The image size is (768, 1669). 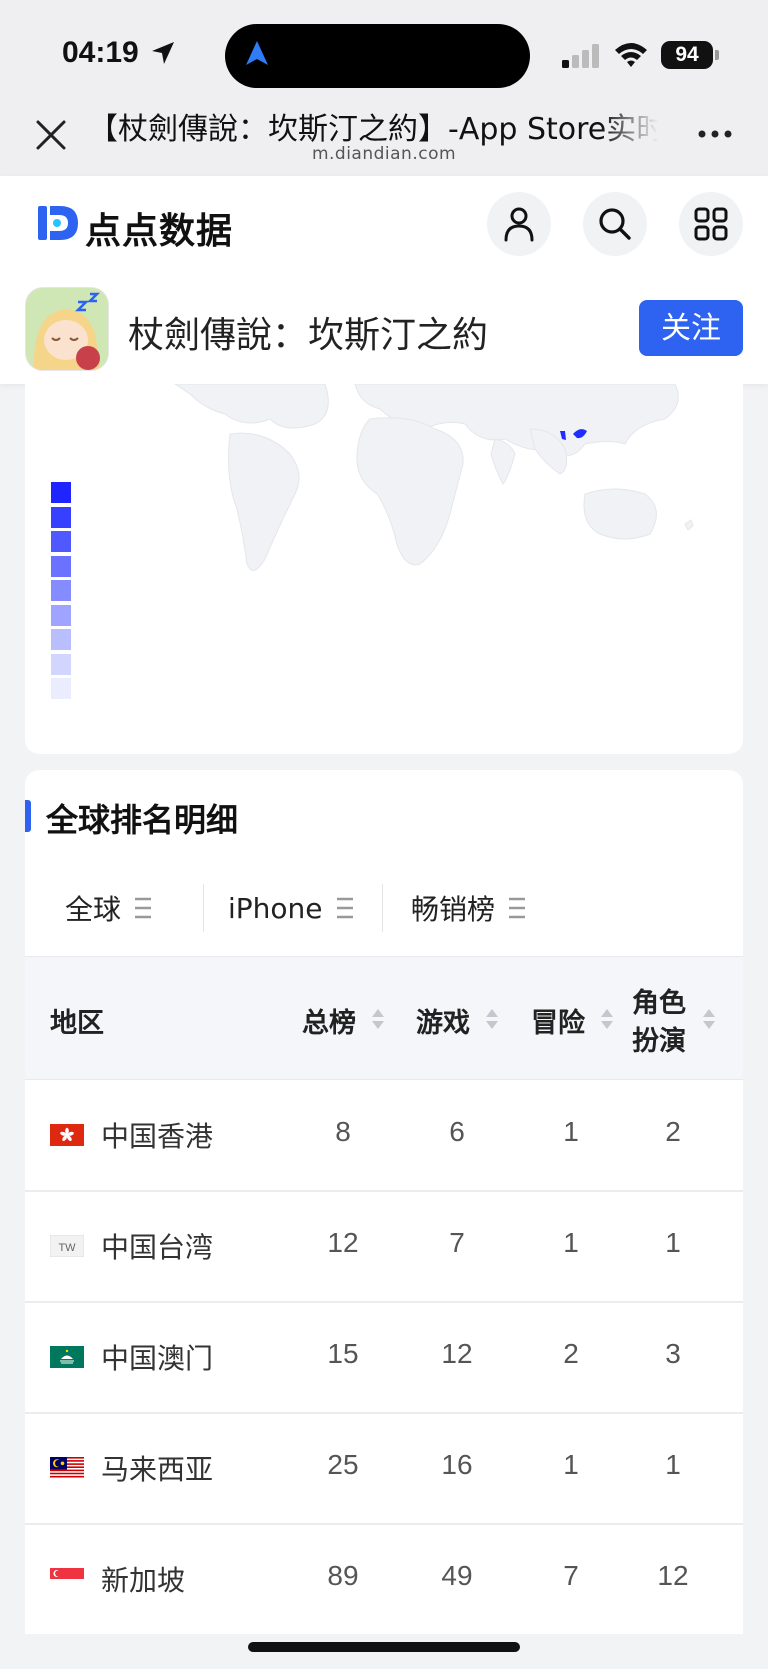 What do you see at coordinates (673, 1575) in the screenshot?
I see `rank-rpg: 12` at bounding box center [673, 1575].